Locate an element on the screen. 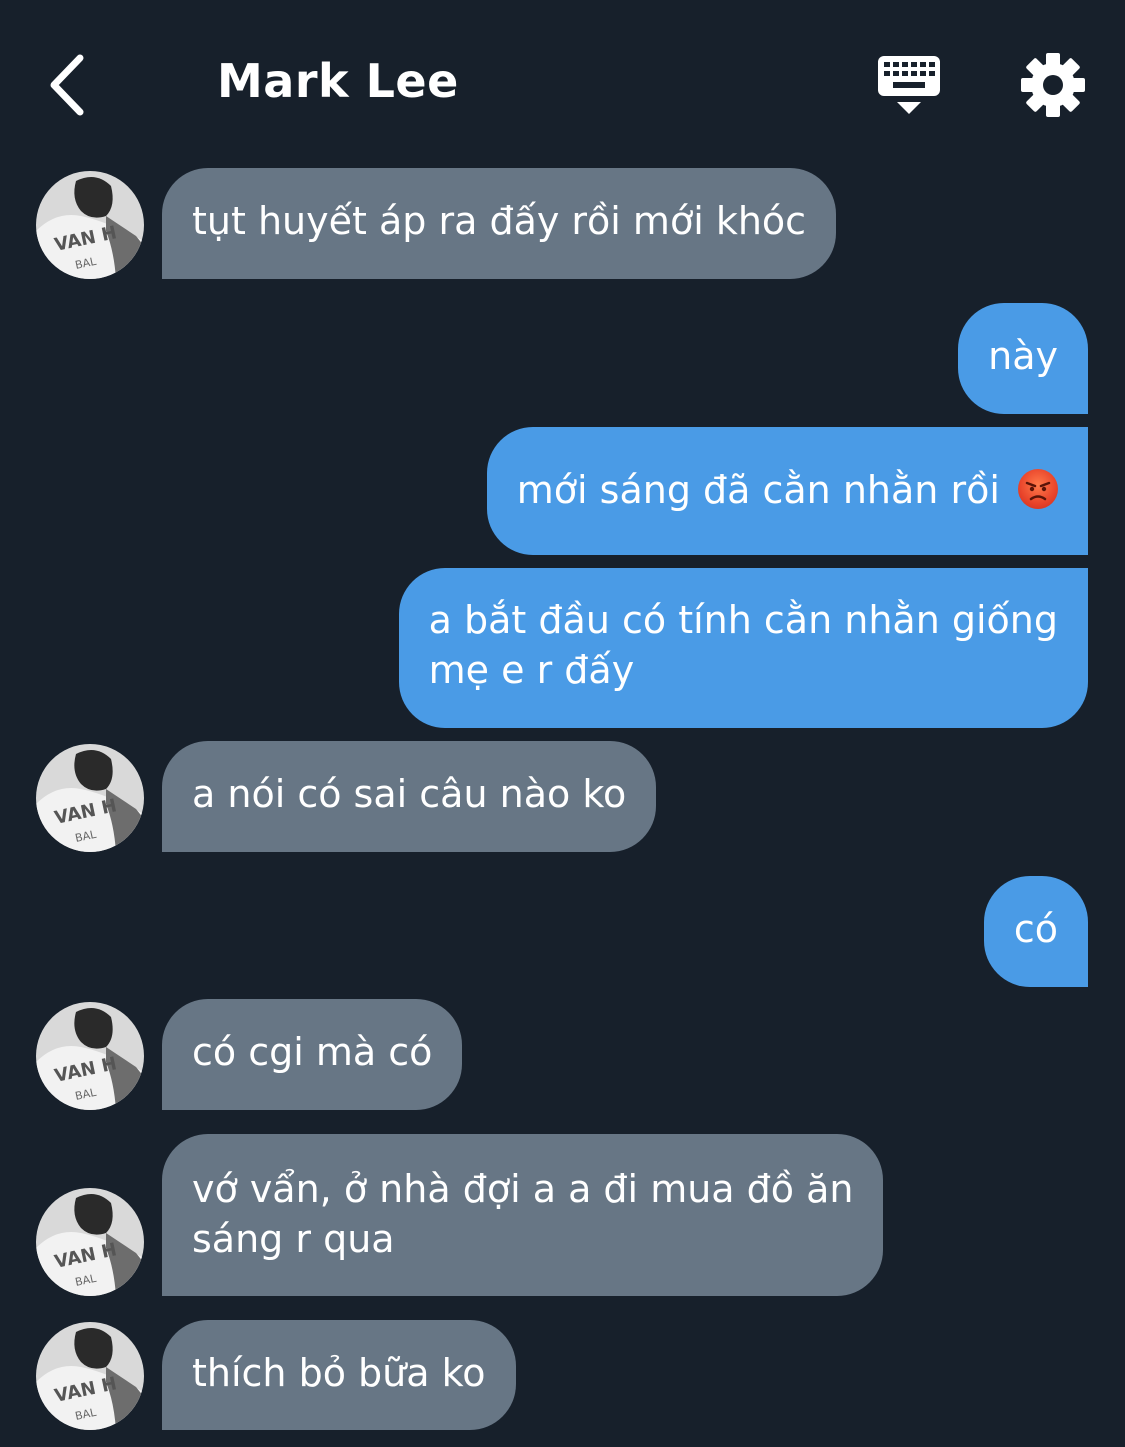 This screenshot has width=1125, height=1447. message-text-line: vớ vẩn, ở nhà đợi a a đi mua đồ ăn is located at coordinates (523, 1189).